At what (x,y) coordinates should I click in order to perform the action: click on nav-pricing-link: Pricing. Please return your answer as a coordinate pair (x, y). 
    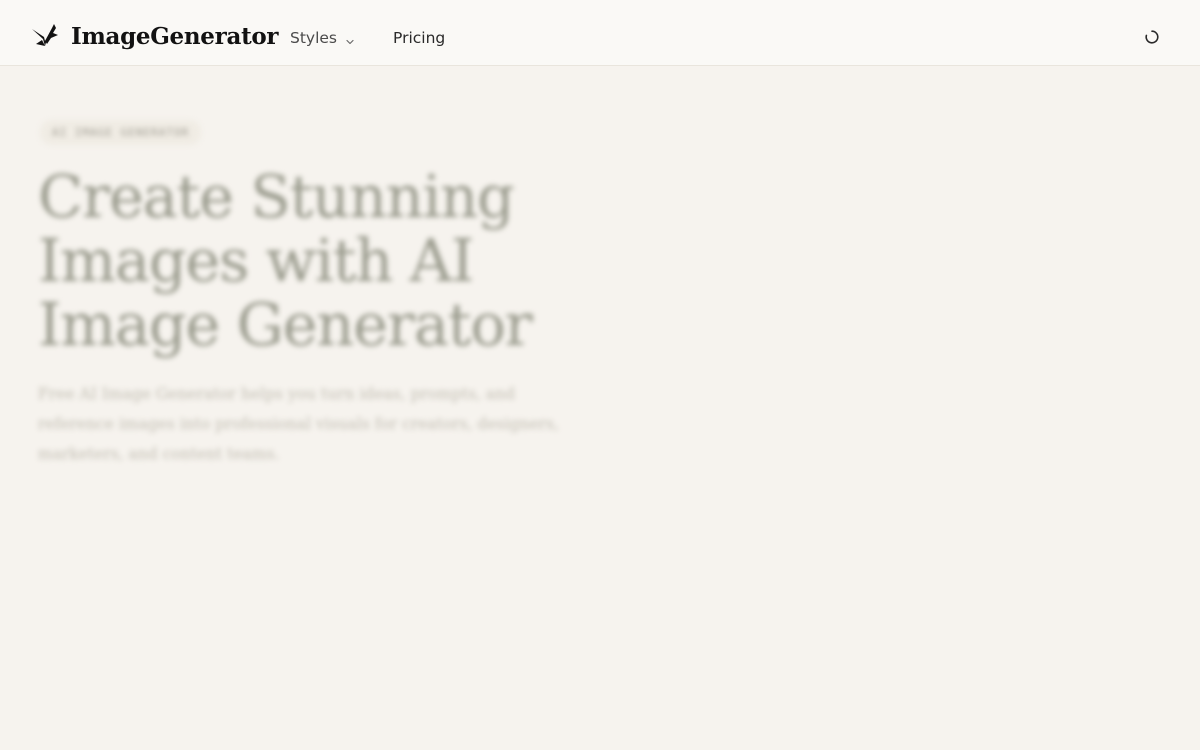
    Looking at the image, I should click on (419, 38).